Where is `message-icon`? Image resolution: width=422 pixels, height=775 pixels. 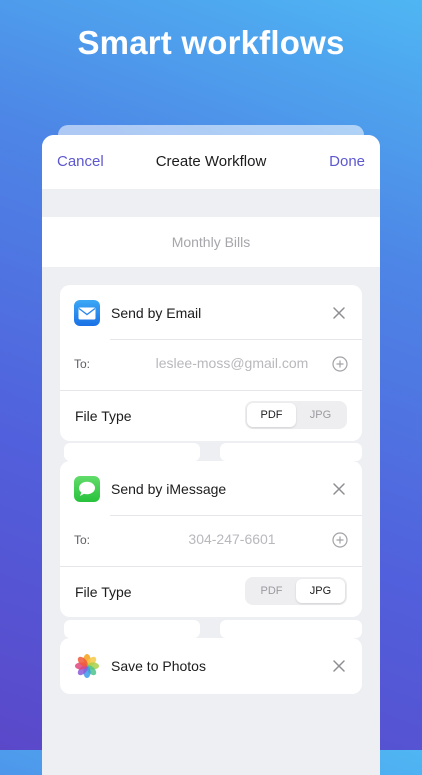 message-icon is located at coordinates (87, 489).